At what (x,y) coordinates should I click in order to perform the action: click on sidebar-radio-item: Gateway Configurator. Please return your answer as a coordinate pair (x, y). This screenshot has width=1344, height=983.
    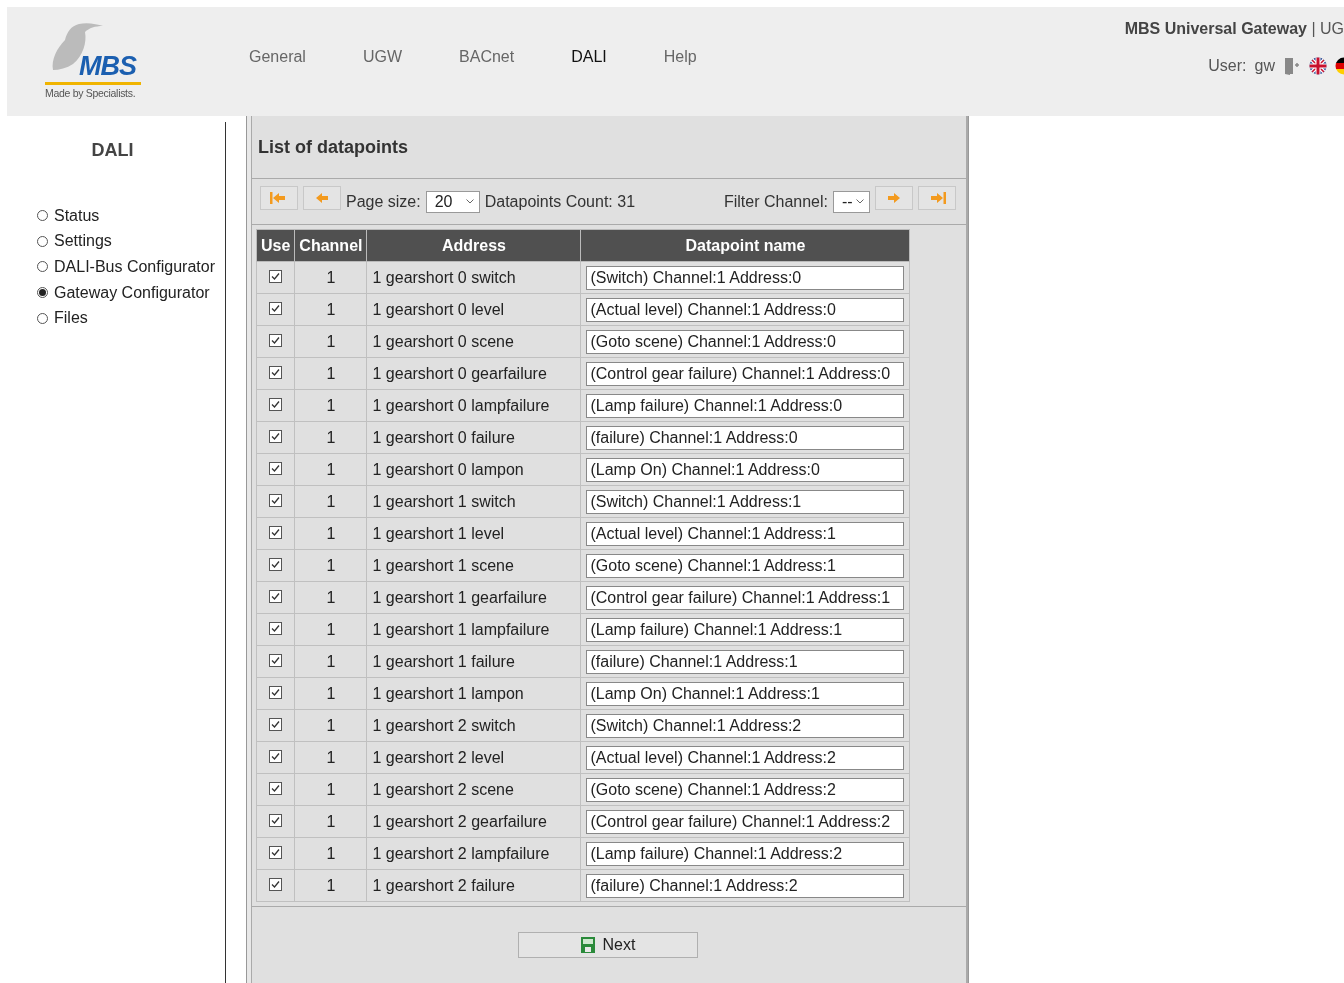
    Looking at the image, I should click on (131, 292).